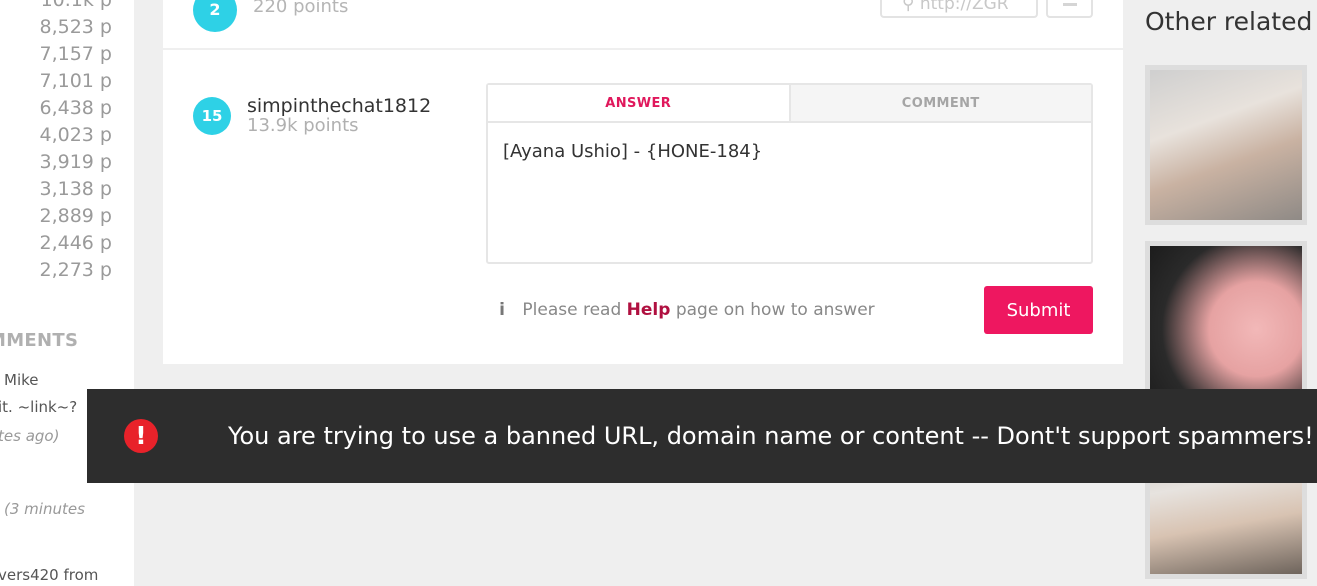 The image size is (1317, 586). What do you see at coordinates (339, 106) in the screenshot?
I see `username: simpinthechat1812` at bounding box center [339, 106].